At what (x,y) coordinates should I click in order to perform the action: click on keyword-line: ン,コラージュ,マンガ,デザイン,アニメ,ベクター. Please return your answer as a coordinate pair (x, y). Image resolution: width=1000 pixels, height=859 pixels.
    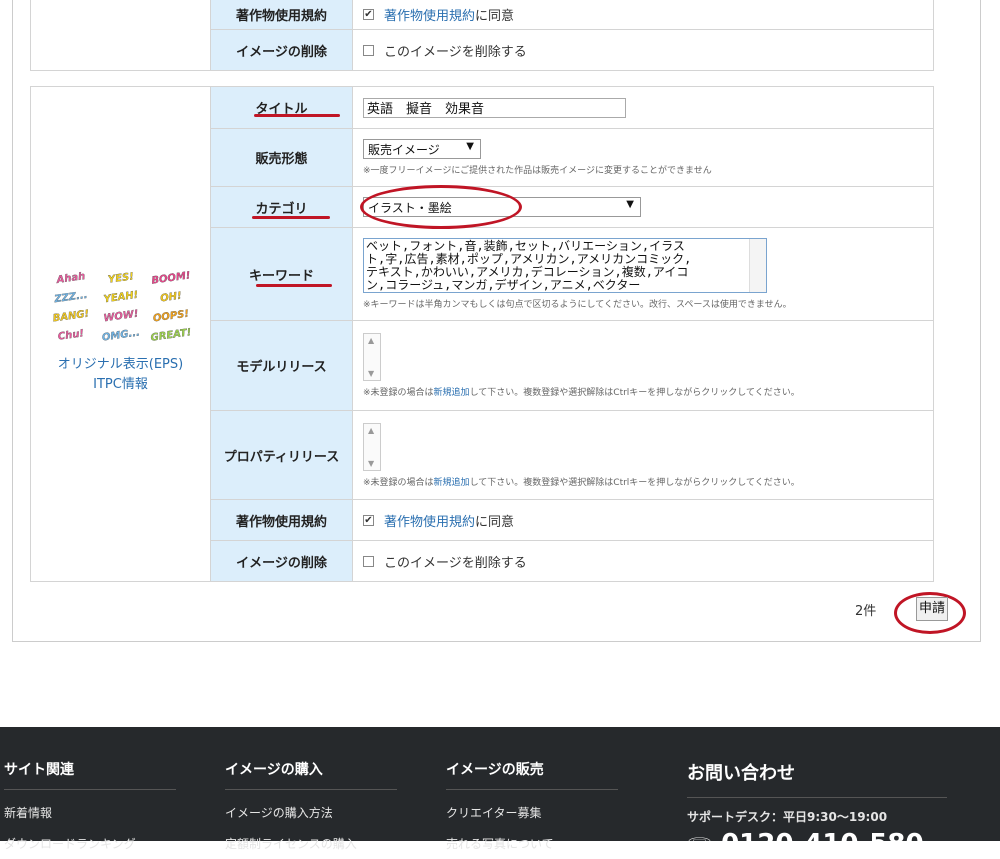
    Looking at the image, I should click on (503, 285).